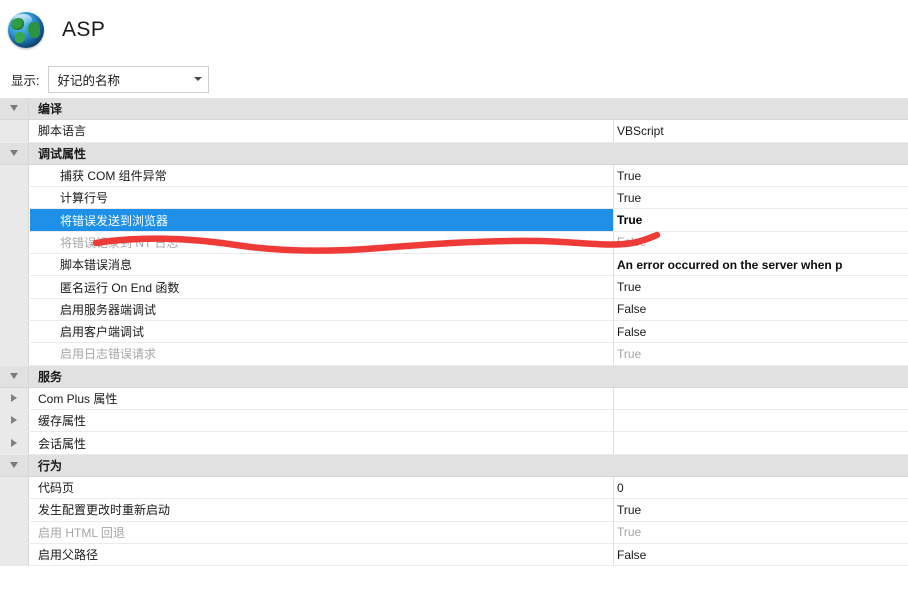  Describe the element at coordinates (454, 131) in the screenshot. I see `property-row: 脚本语言 VBScript` at that location.